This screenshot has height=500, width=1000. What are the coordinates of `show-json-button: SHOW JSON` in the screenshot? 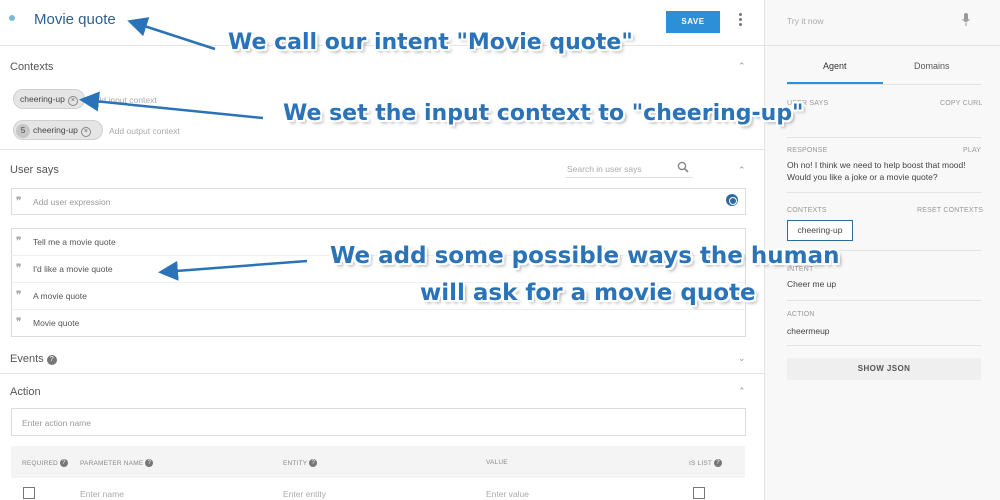 It's located at (884, 369).